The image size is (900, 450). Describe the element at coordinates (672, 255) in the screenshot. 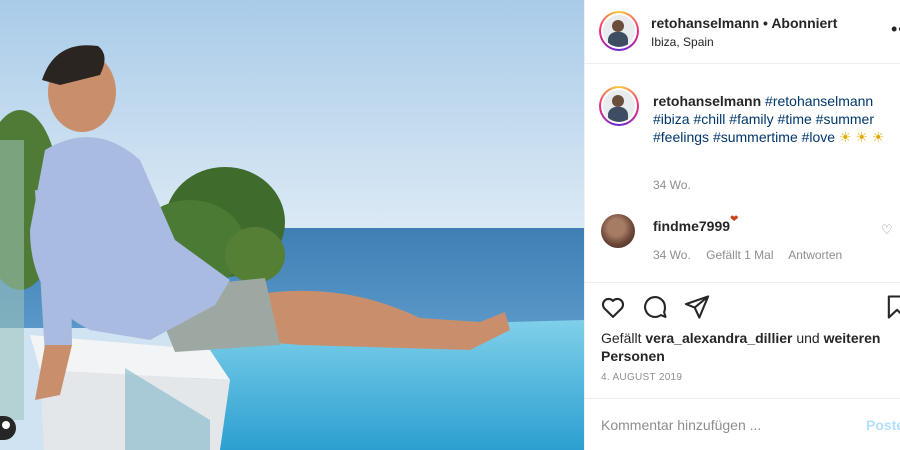

I see `comment-timestamp: 34 Wo.` at that location.